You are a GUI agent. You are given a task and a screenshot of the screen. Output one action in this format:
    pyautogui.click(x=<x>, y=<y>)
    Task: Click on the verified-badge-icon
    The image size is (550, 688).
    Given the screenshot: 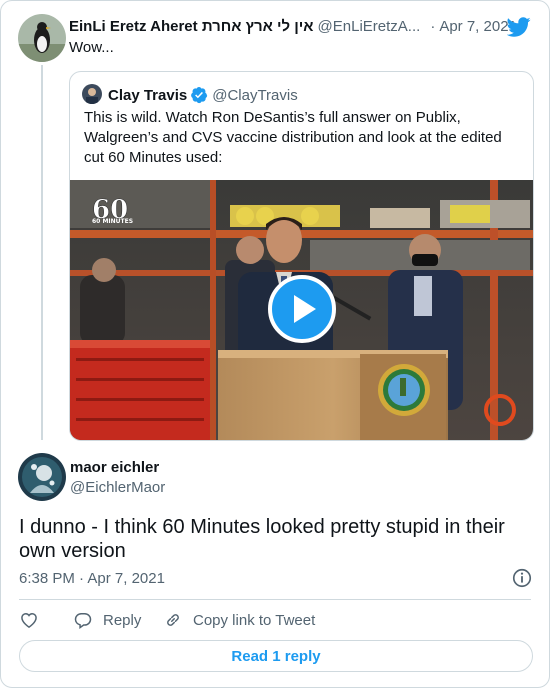 What is the action you would take?
    pyautogui.click(x=199, y=95)
    